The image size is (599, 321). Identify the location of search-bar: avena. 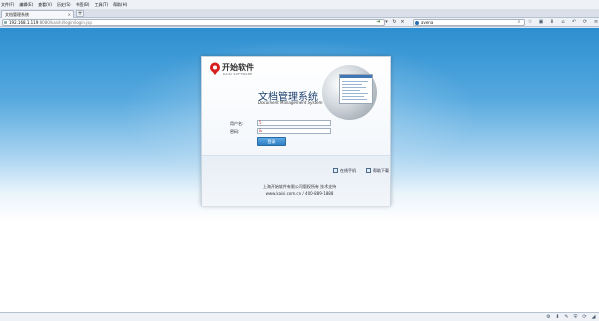
(469, 22).